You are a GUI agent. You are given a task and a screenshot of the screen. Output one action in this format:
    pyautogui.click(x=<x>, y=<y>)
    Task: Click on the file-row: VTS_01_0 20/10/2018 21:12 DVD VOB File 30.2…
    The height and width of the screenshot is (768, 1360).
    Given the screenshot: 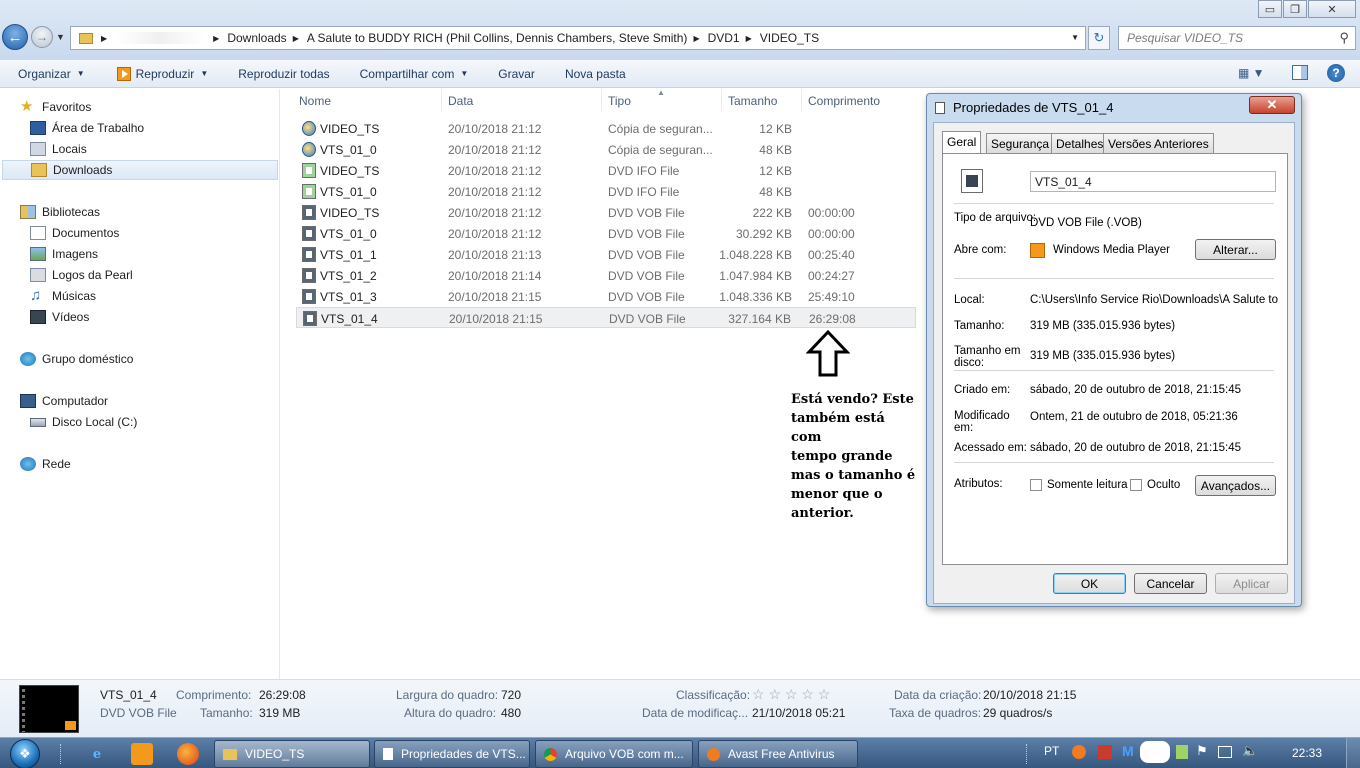 What is the action you would take?
    pyautogui.click(x=606, y=233)
    